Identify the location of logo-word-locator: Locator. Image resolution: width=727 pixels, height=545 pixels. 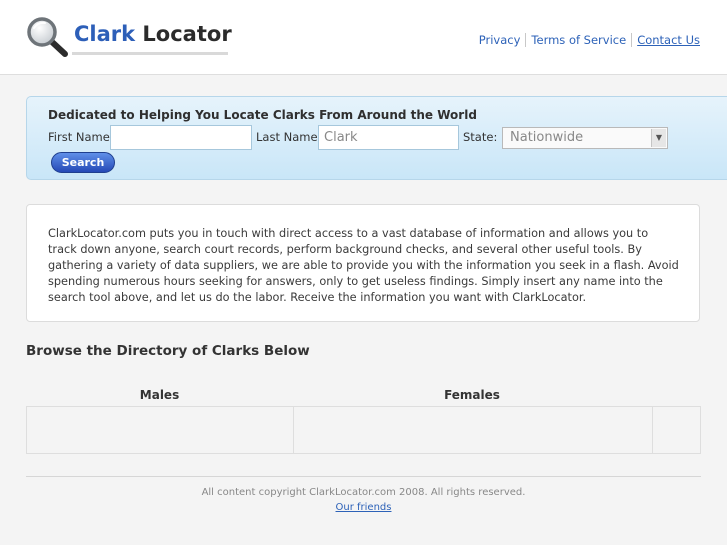
(187, 34).